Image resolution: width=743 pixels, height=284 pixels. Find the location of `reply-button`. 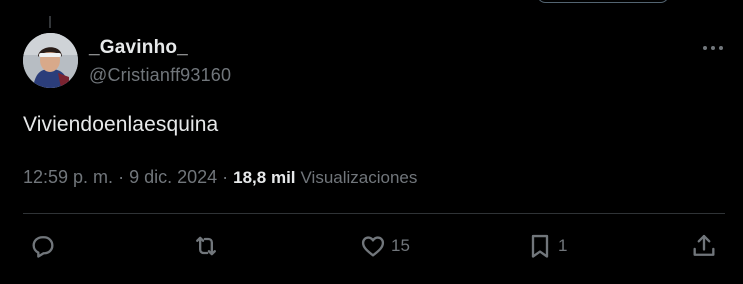

reply-button is located at coordinates (45, 246).